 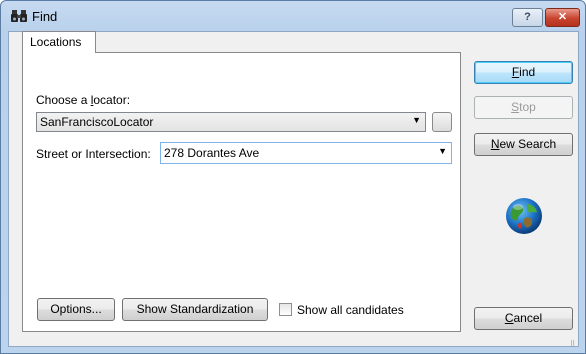 I want to click on close-button: ✕, so click(x=562, y=17).